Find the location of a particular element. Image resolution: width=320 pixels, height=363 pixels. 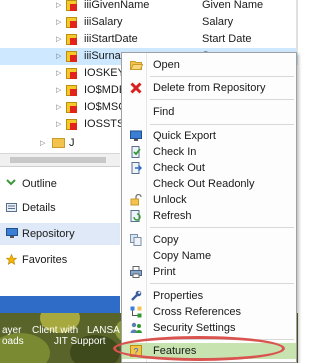

menu-item-label: Check In is located at coordinates (175, 152).